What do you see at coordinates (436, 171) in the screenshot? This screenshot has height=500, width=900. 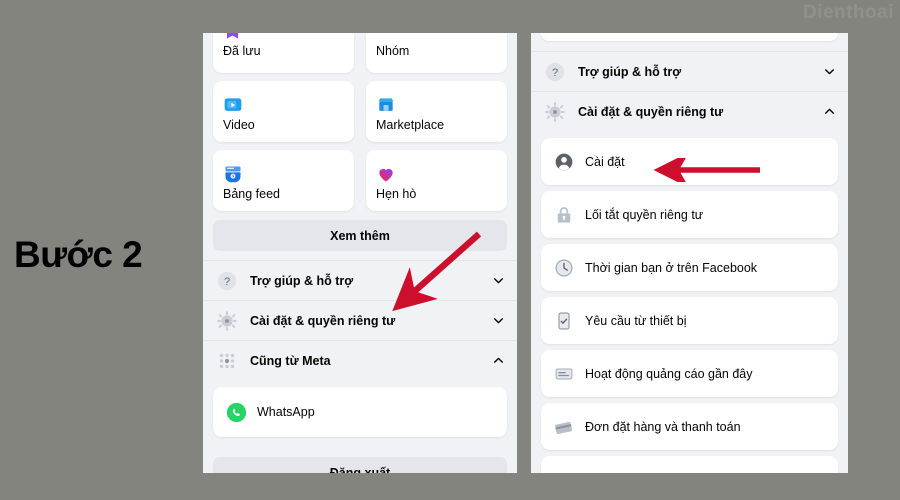 I see `dating-heart-icon` at bounding box center [436, 171].